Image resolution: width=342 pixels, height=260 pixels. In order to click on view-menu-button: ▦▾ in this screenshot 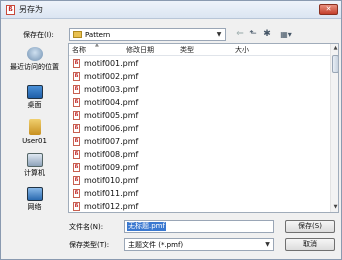, I will do `click(286, 34)`.